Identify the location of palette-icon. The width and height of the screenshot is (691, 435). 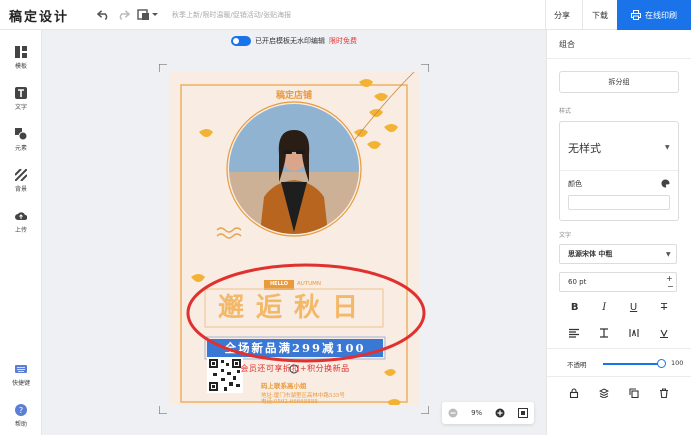
(665, 183).